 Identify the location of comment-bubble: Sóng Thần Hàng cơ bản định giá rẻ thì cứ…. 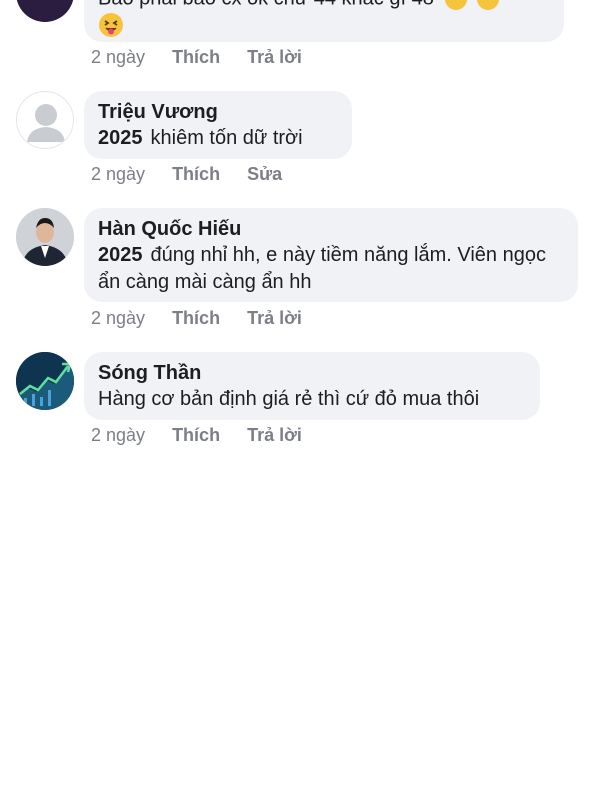
(312, 386).